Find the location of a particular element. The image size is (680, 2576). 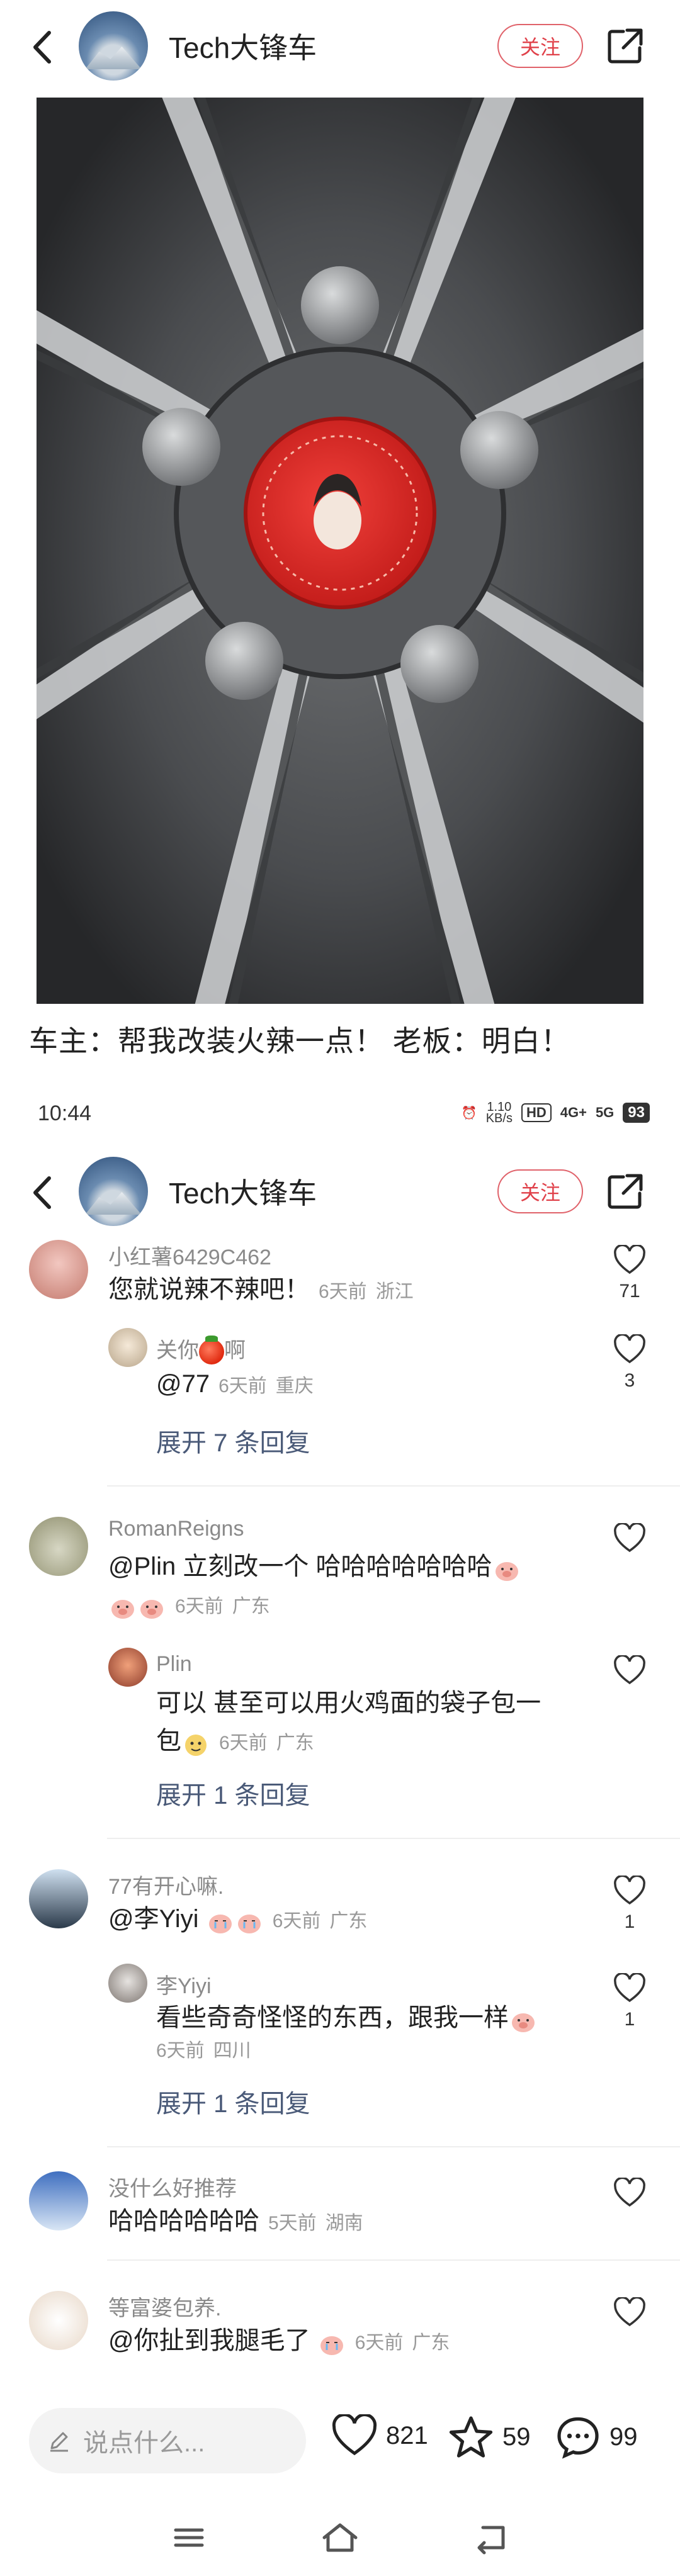

hd-badge: HD is located at coordinates (536, 1112).